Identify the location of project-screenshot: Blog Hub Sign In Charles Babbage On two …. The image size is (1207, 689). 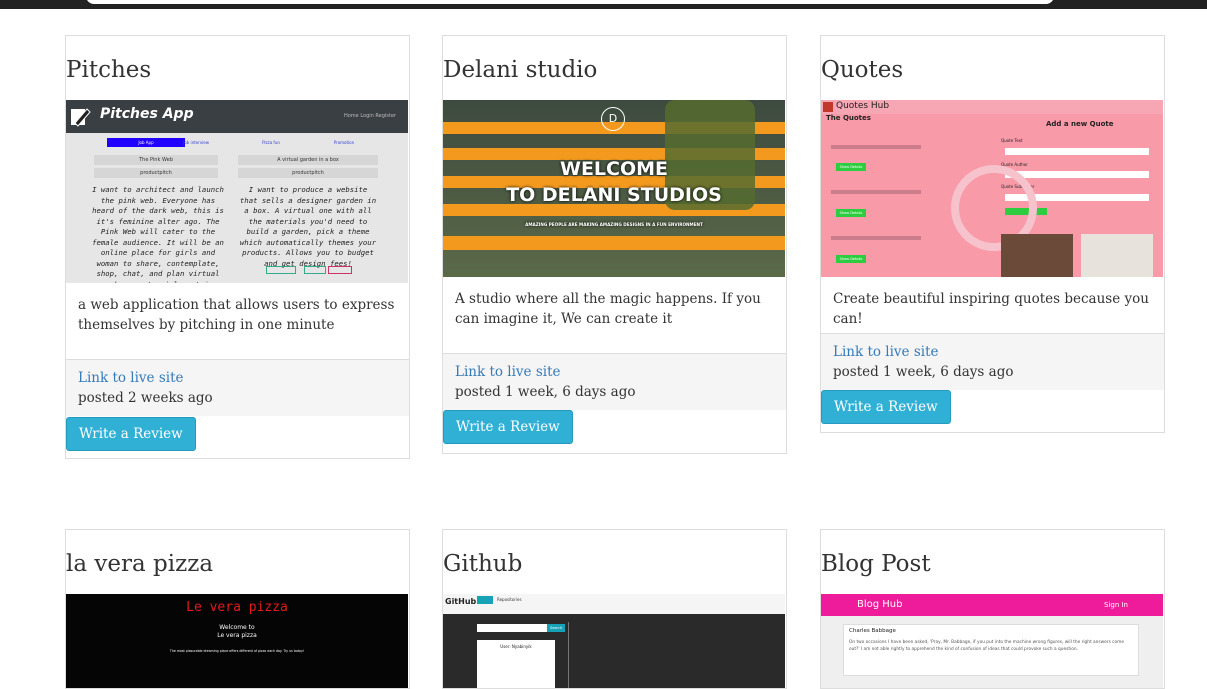
(992, 641).